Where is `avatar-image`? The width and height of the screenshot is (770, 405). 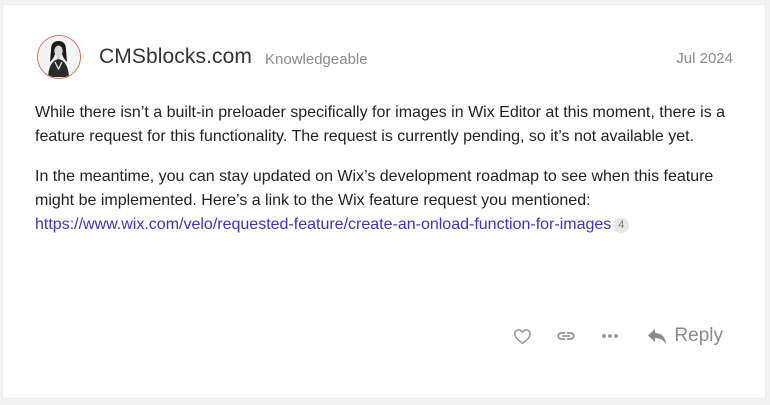 avatar-image is located at coordinates (58, 56).